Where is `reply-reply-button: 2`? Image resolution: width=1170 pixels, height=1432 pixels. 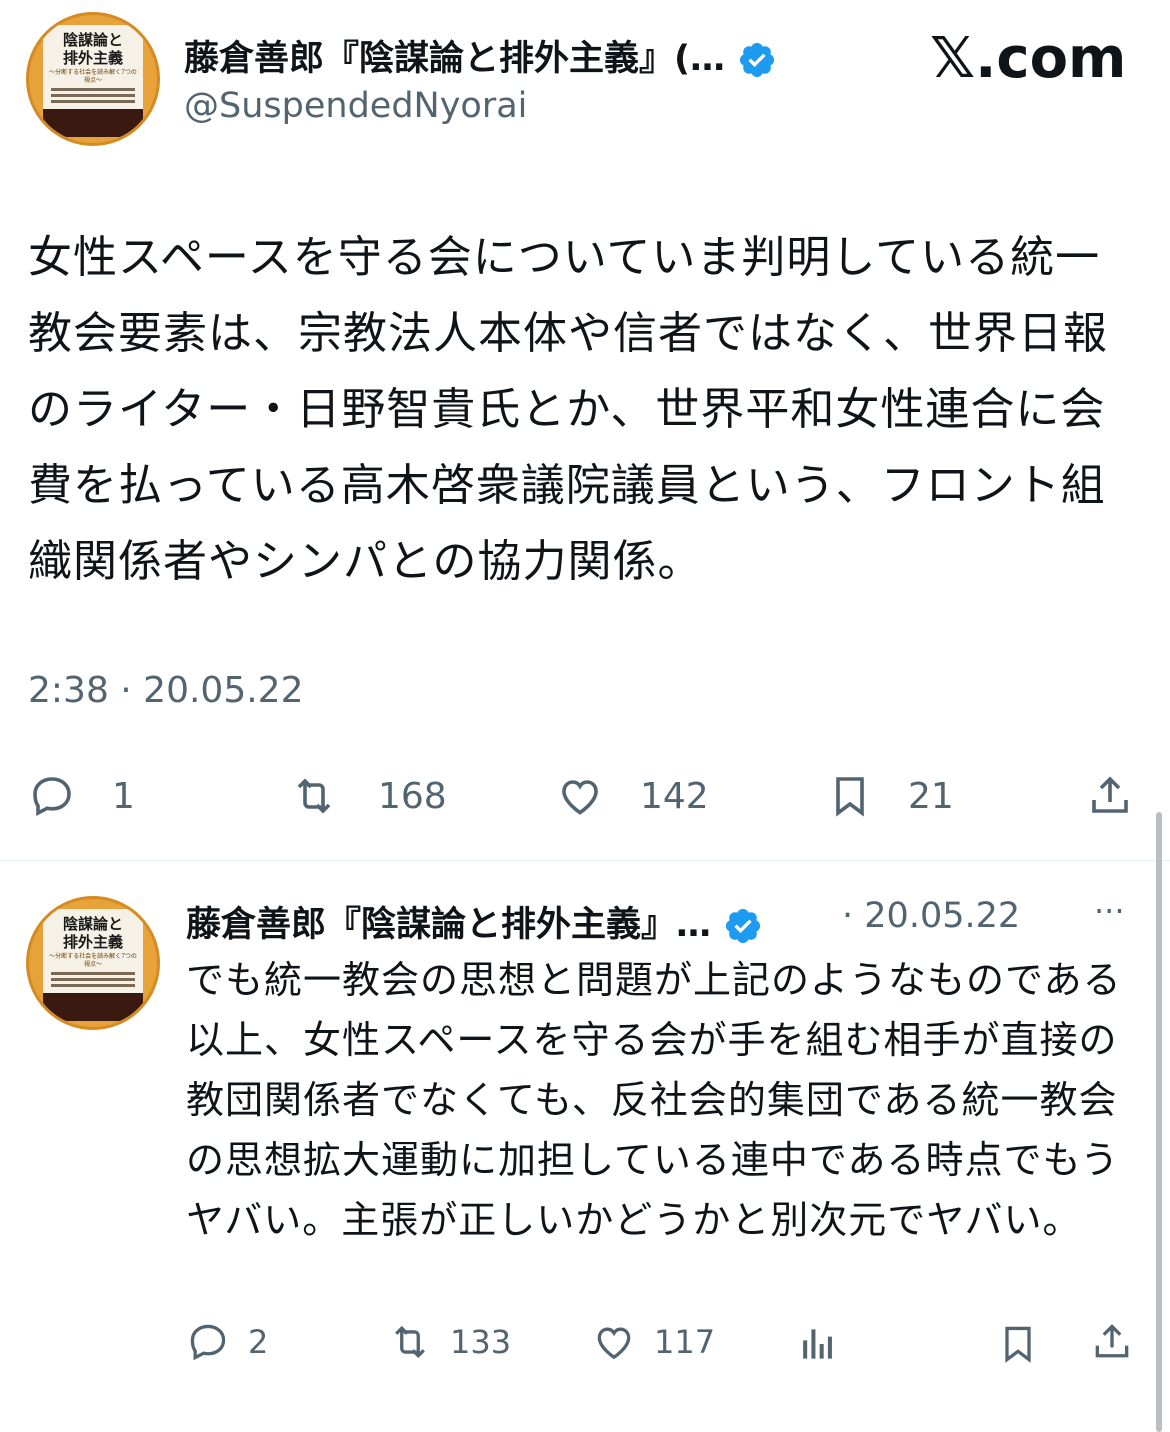
reply-reply-button: 2 is located at coordinates (227, 1342).